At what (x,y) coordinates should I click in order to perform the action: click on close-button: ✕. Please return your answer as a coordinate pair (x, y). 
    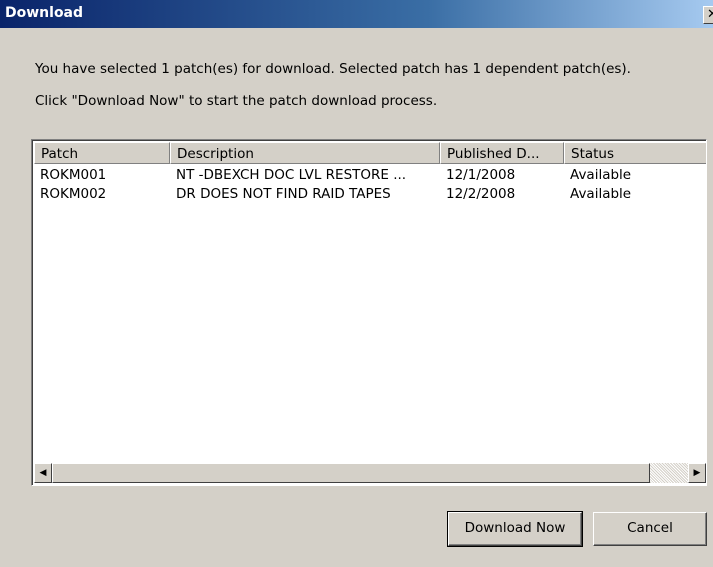
    Looking at the image, I should click on (708, 15).